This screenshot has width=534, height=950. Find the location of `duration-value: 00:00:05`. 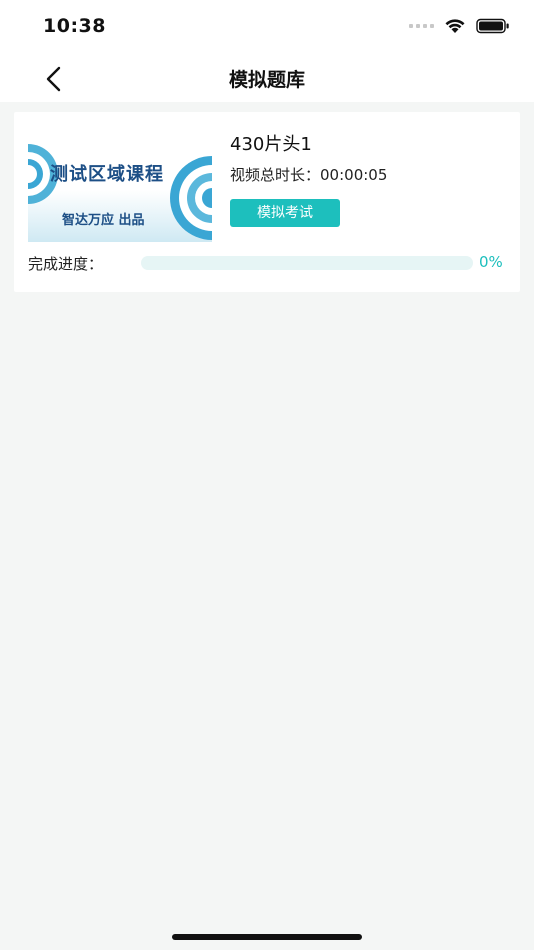

duration-value: 00:00:05 is located at coordinates (354, 175).